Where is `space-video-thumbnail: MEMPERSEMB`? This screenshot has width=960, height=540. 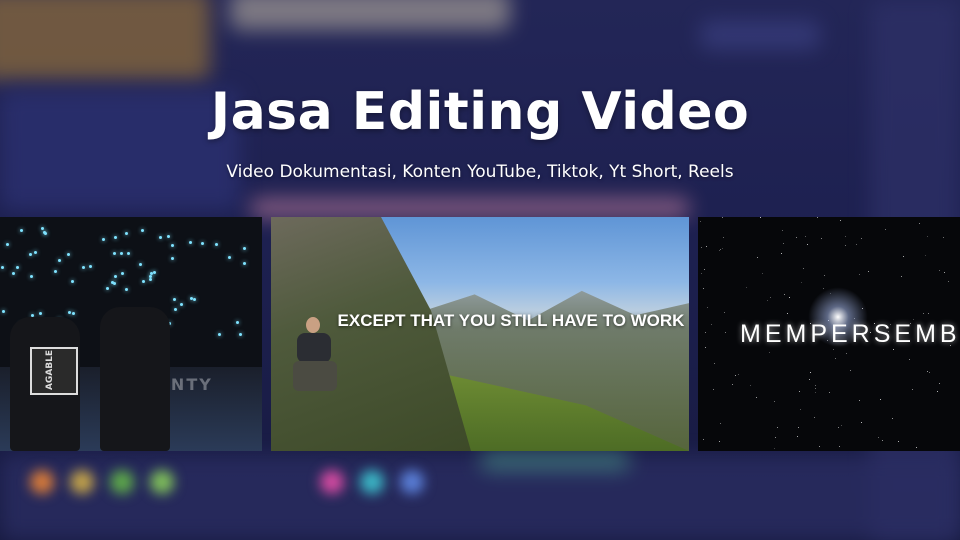 space-video-thumbnail: MEMPERSEMB is located at coordinates (829, 334).